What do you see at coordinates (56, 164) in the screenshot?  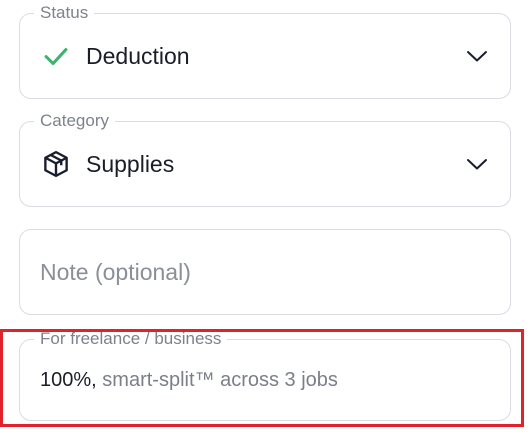 I see `package-icon` at bounding box center [56, 164].